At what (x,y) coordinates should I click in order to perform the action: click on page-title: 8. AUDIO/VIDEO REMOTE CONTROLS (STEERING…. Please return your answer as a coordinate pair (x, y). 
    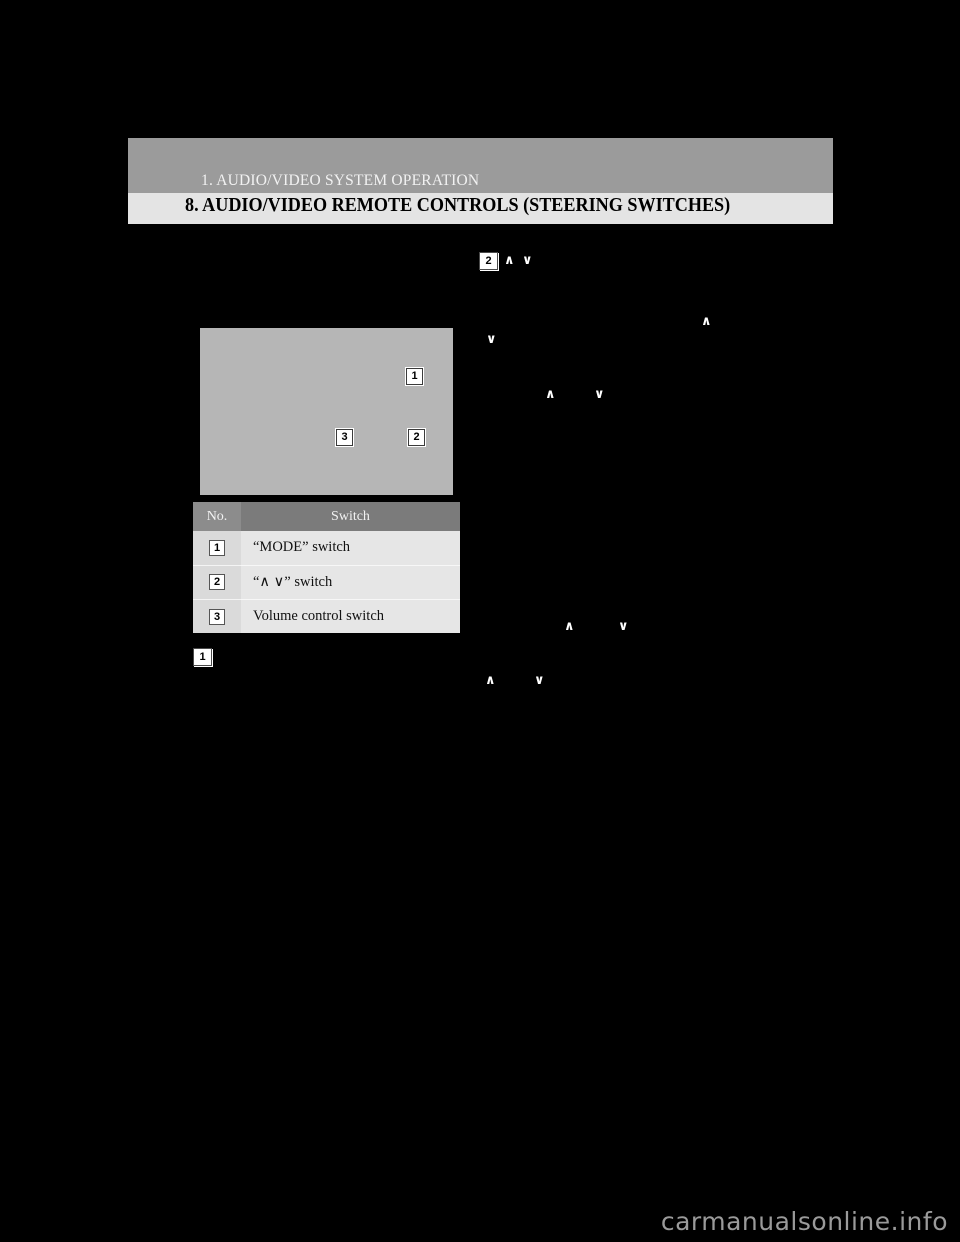
    Looking at the image, I should click on (458, 205).